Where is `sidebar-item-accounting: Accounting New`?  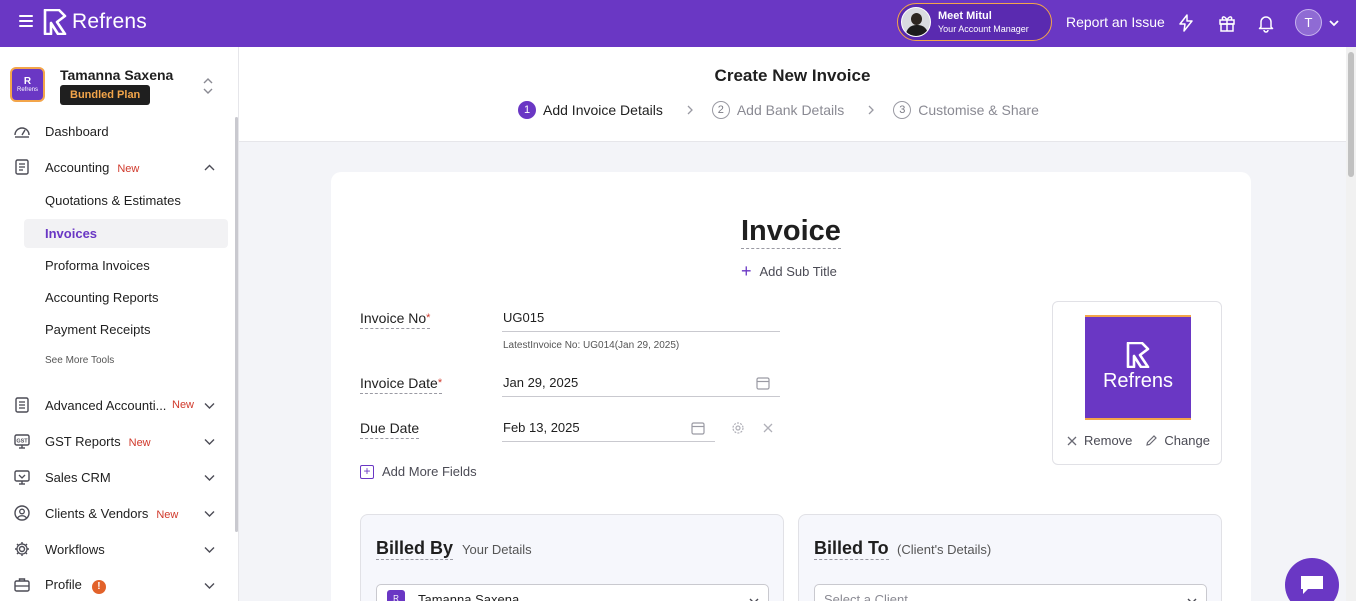
sidebar-item-accounting: Accounting New is located at coordinates (119, 167).